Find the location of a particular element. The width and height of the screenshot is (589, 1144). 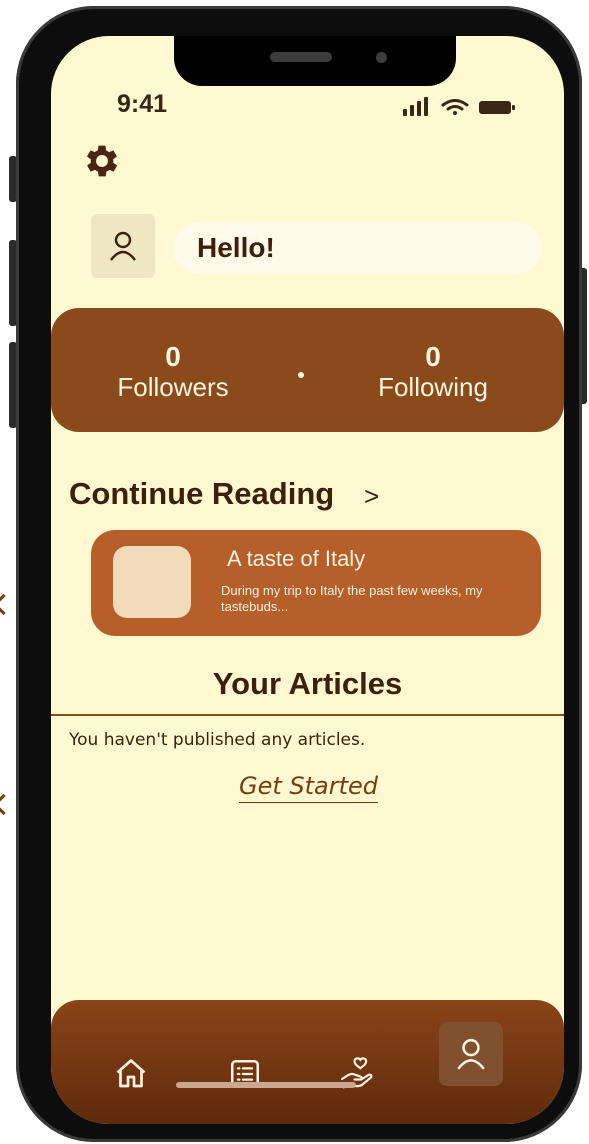

notch is located at coordinates (315, 61).